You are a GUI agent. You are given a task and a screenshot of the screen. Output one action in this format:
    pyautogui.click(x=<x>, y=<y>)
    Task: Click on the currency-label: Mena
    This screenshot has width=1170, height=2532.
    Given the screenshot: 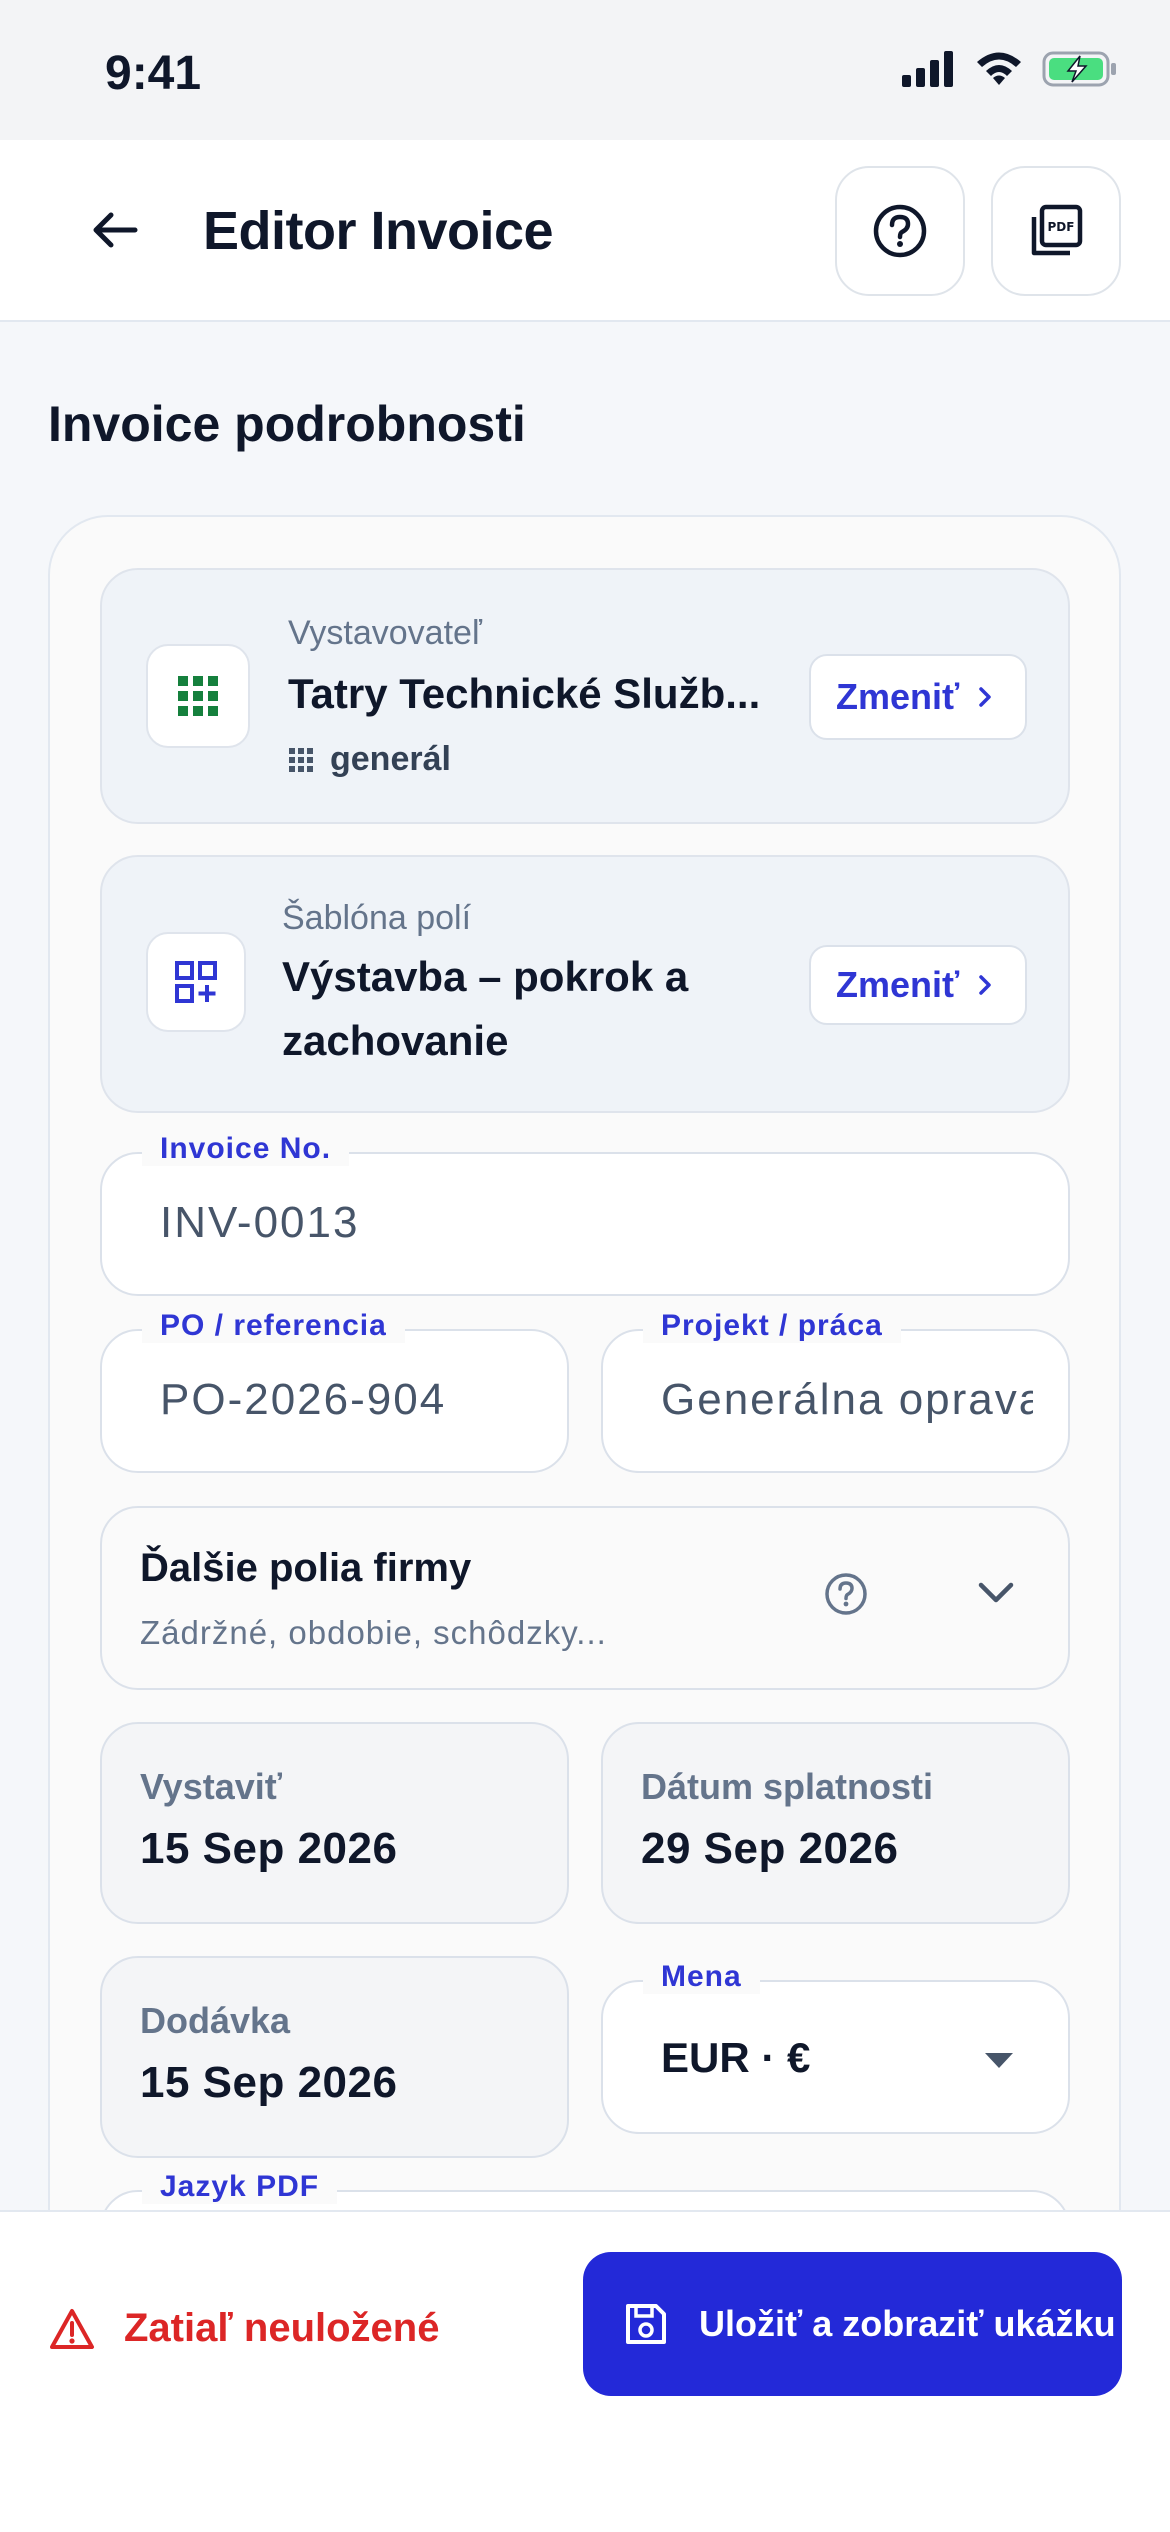 What is the action you would take?
    pyautogui.click(x=701, y=1977)
    